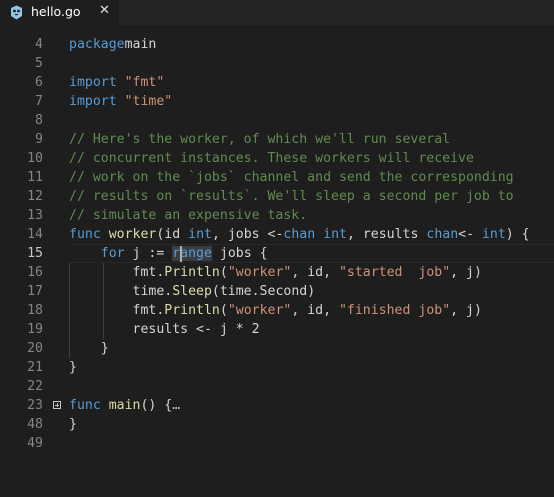  Describe the element at coordinates (39, 120) in the screenshot. I see `line-number: 8` at that location.